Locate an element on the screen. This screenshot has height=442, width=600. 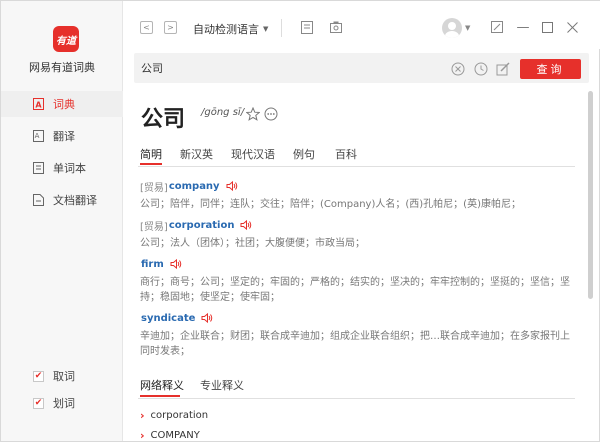
user-avatar is located at coordinates (452, 28).